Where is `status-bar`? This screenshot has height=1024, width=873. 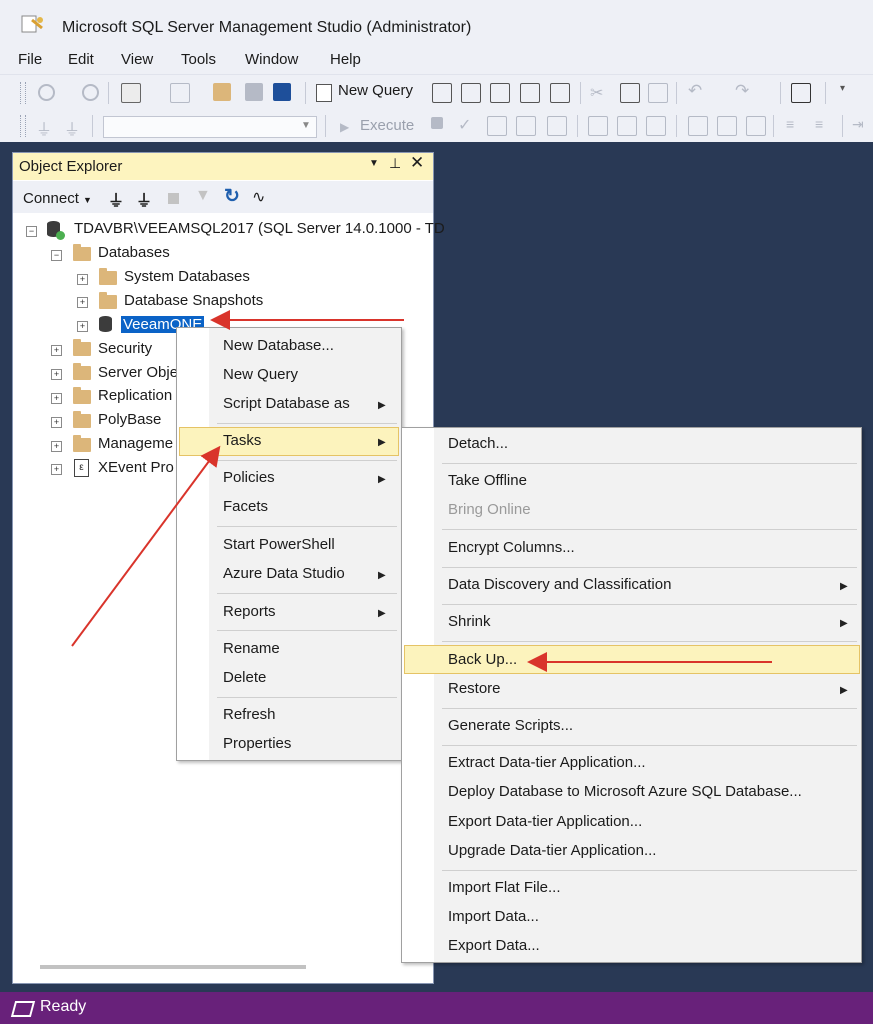
status-bar is located at coordinates (436, 1008).